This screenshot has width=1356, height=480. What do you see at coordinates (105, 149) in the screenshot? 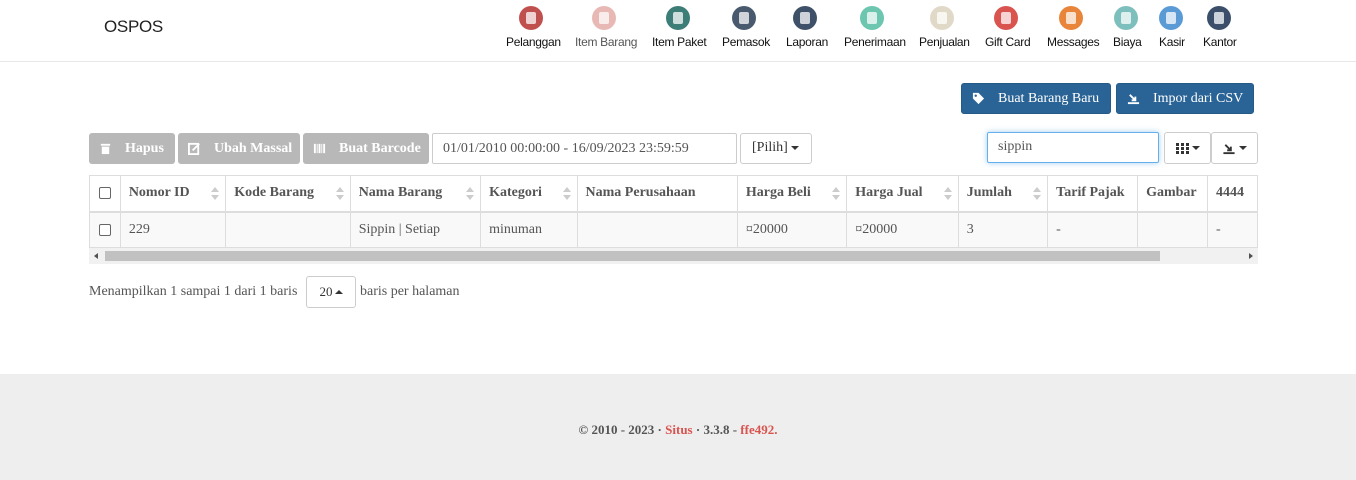
I see `trash-icon` at bounding box center [105, 149].